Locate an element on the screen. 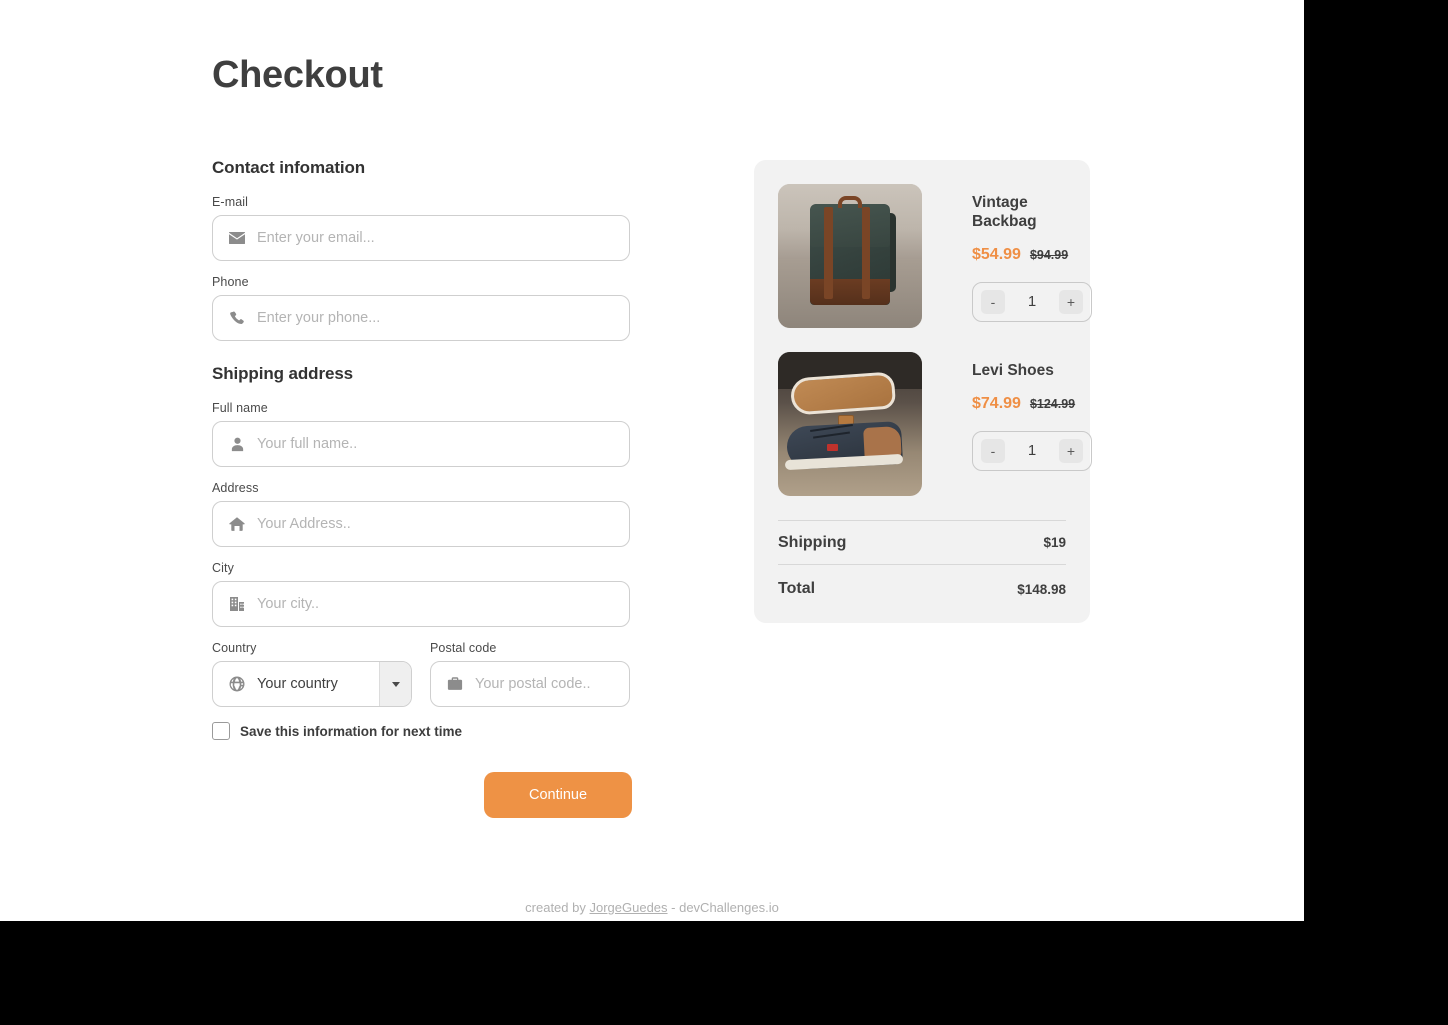 Image resolution: width=1448 pixels, height=1025 pixels. save-info-label: Save this information for next time is located at coordinates (351, 731).